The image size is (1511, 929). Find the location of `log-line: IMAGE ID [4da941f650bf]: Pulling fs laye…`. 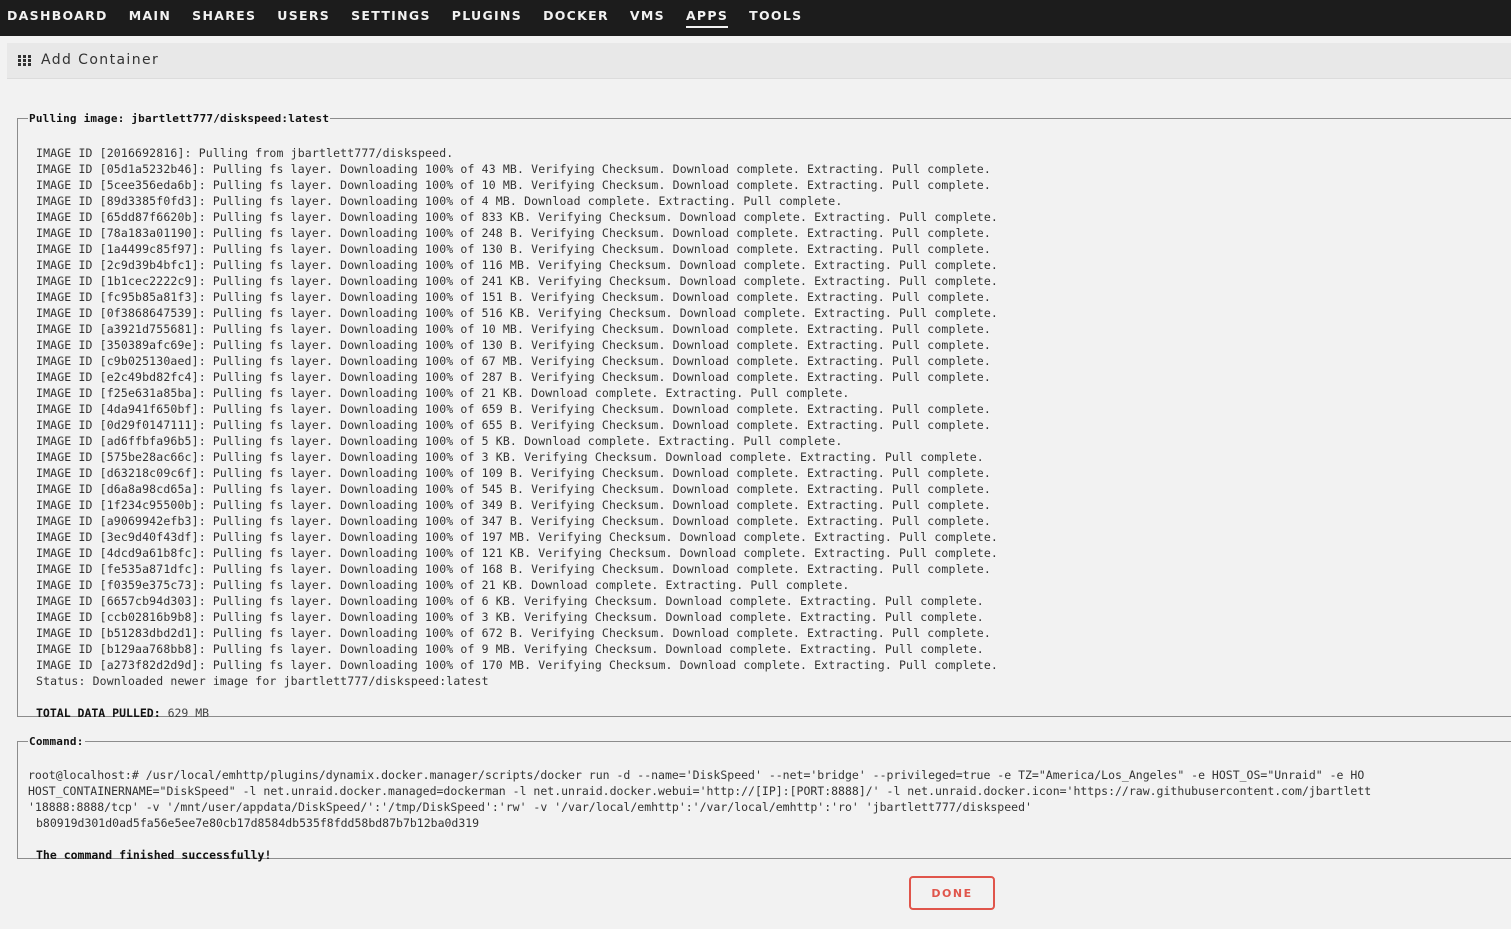

log-line: IMAGE ID [4da941f650bf]: Pulling fs laye… is located at coordinates (513, 409).